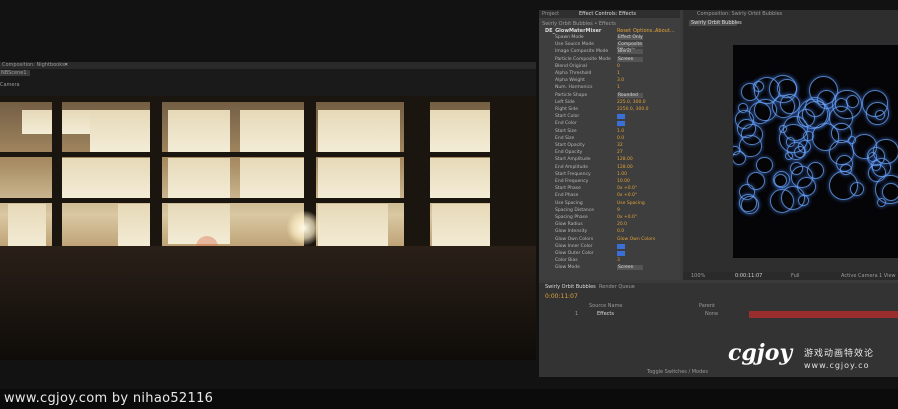 The image size is (898, 409). What do you see at coordinates (609, 168) in the screenshot?
I see `effect-property-row: End Amplitude 128.00` at bounding box center [609, 168].